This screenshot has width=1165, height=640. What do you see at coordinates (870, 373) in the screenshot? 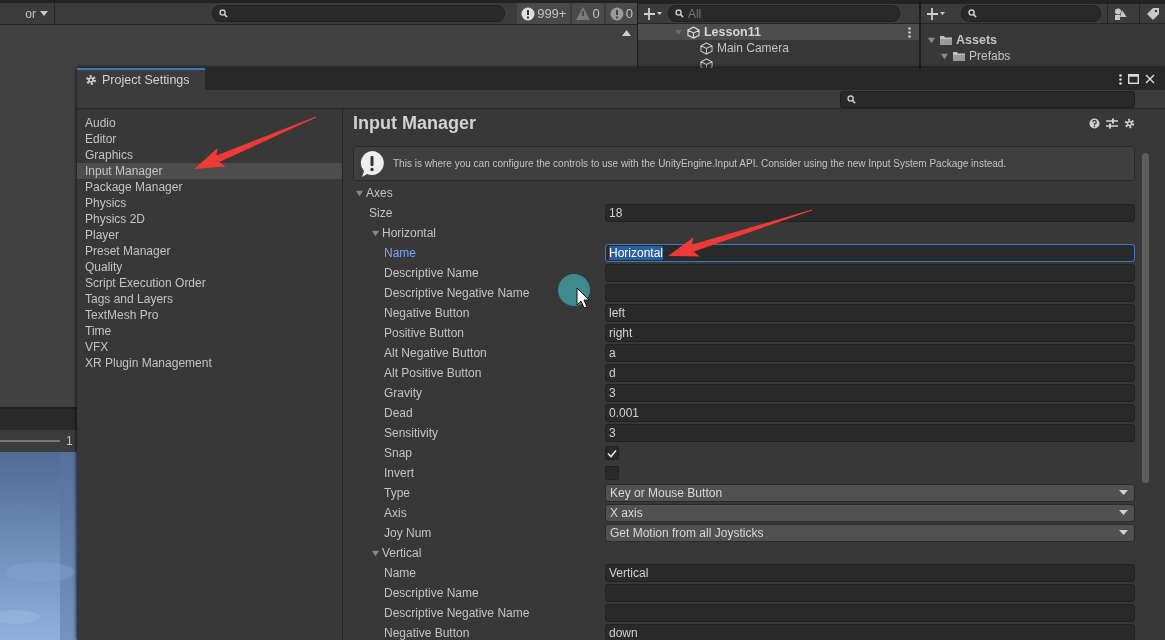
I see `text-field: d` at bounding box center [870, 373].